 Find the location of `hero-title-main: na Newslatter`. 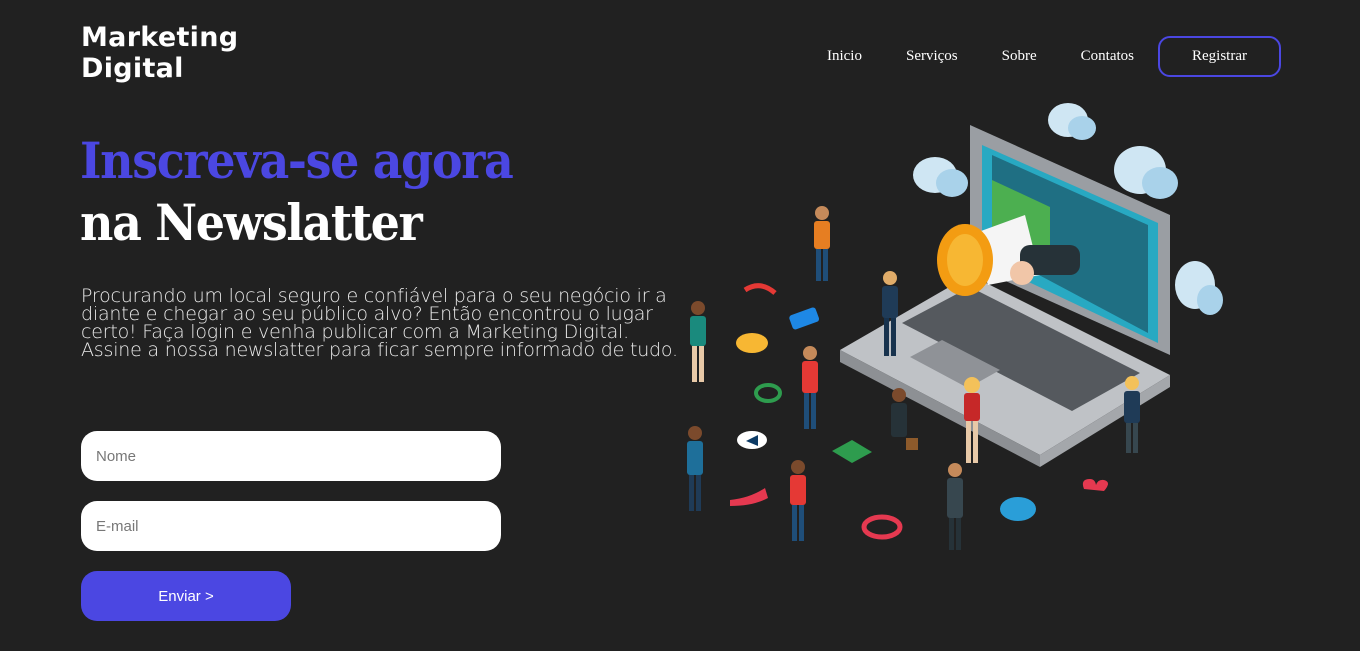

hero-title-main: na Newslatter is located at coordinates (251, 222).